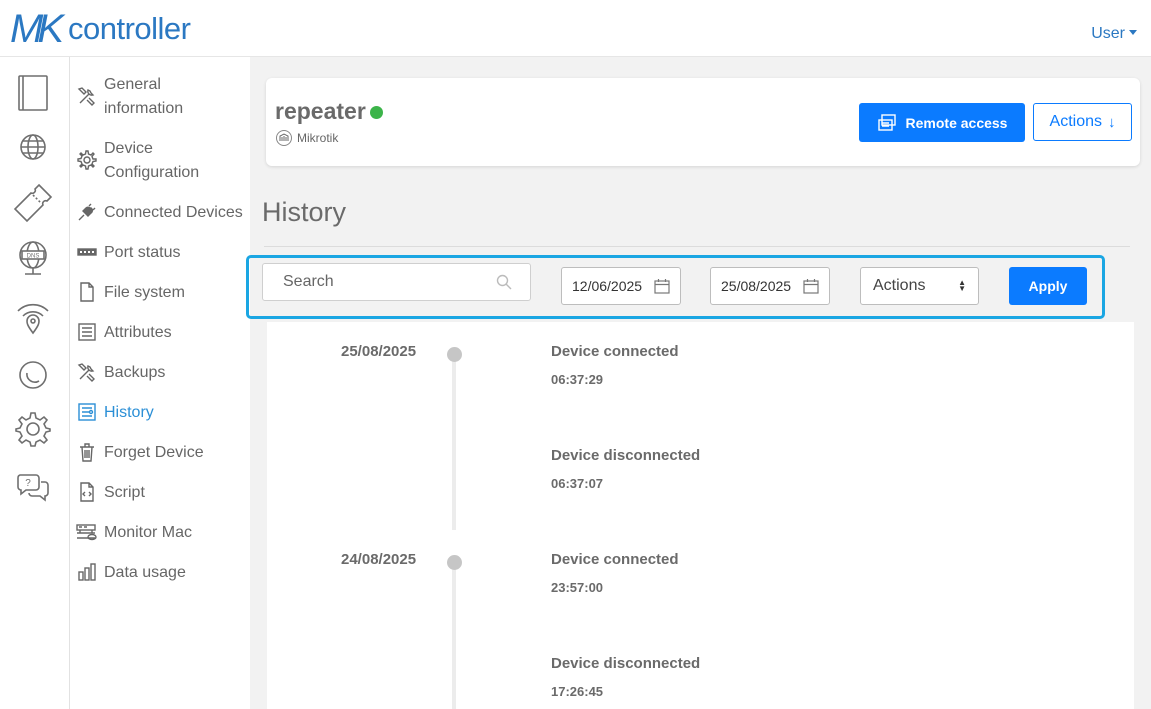  I want to click on nav-label: Data usage, so click(145, 572).